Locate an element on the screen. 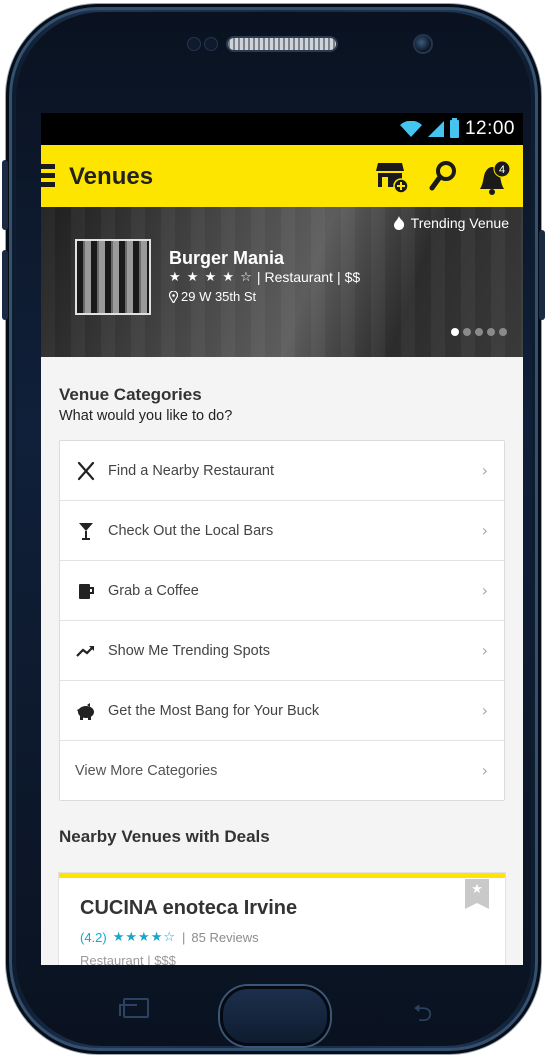  app-bar: Venues 4 is located at coordinates (282, 176).